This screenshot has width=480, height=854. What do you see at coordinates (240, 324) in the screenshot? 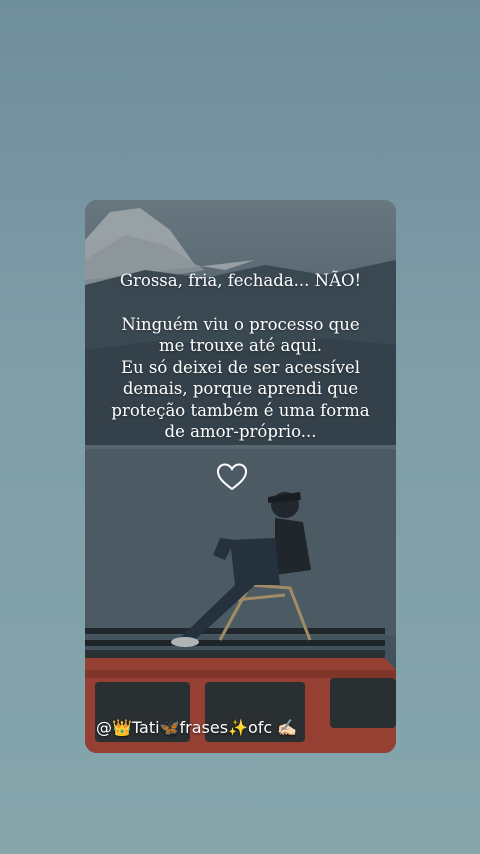
I see `quote-line-2: Ninguém viu o processo que` at bounding box center [240, 324].